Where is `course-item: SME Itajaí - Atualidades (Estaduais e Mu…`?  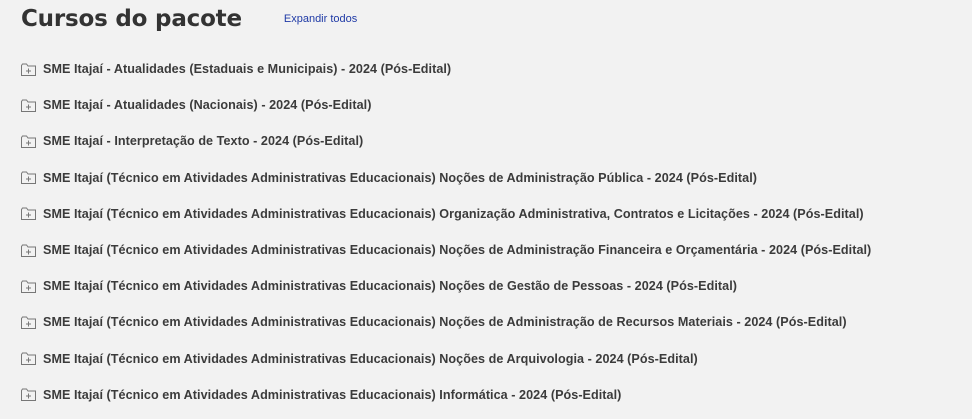 course-item: SME Itajaí - Atualidades (Estaduais e Mu… is located at coordinates (446, 69).